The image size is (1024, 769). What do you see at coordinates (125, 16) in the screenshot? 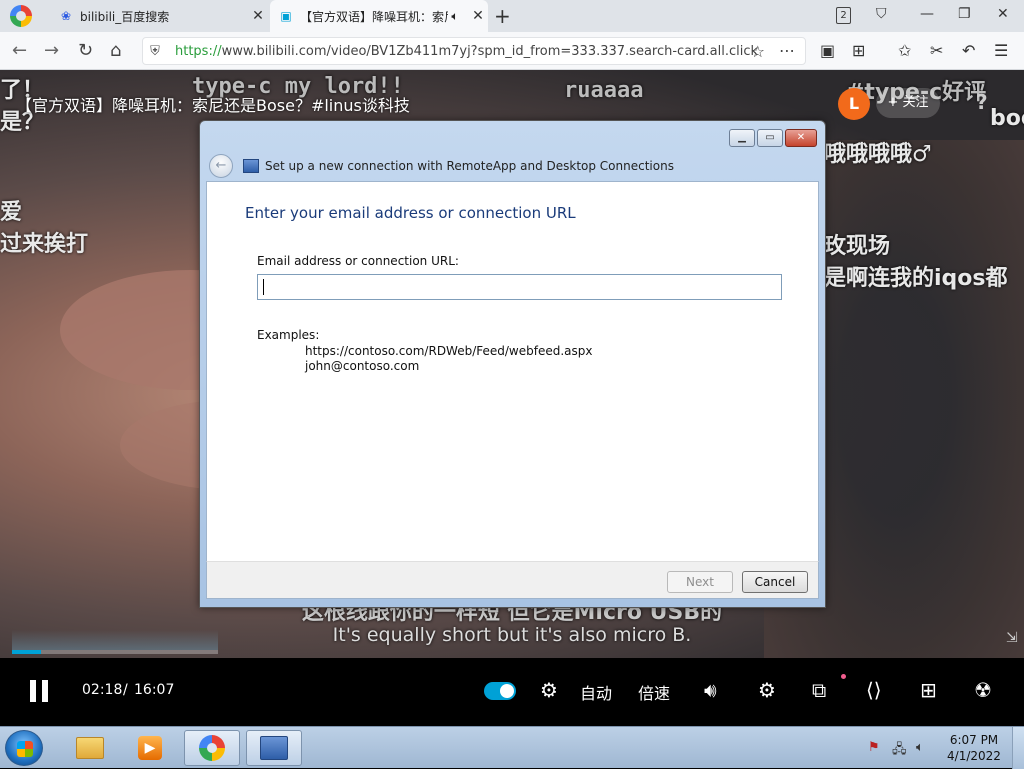
I see `tab-title: bilibili_百度搜索` at bounding box center [125, 16].